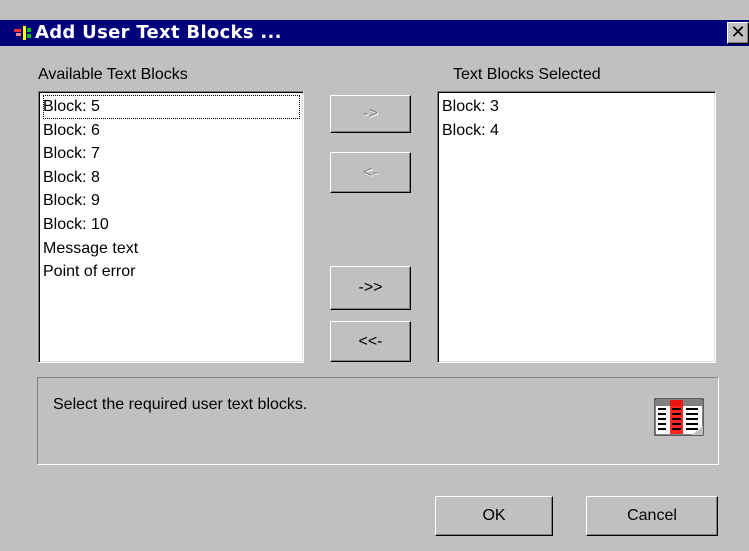  I want to click on add-all-button: ->>, so click(370, 288).